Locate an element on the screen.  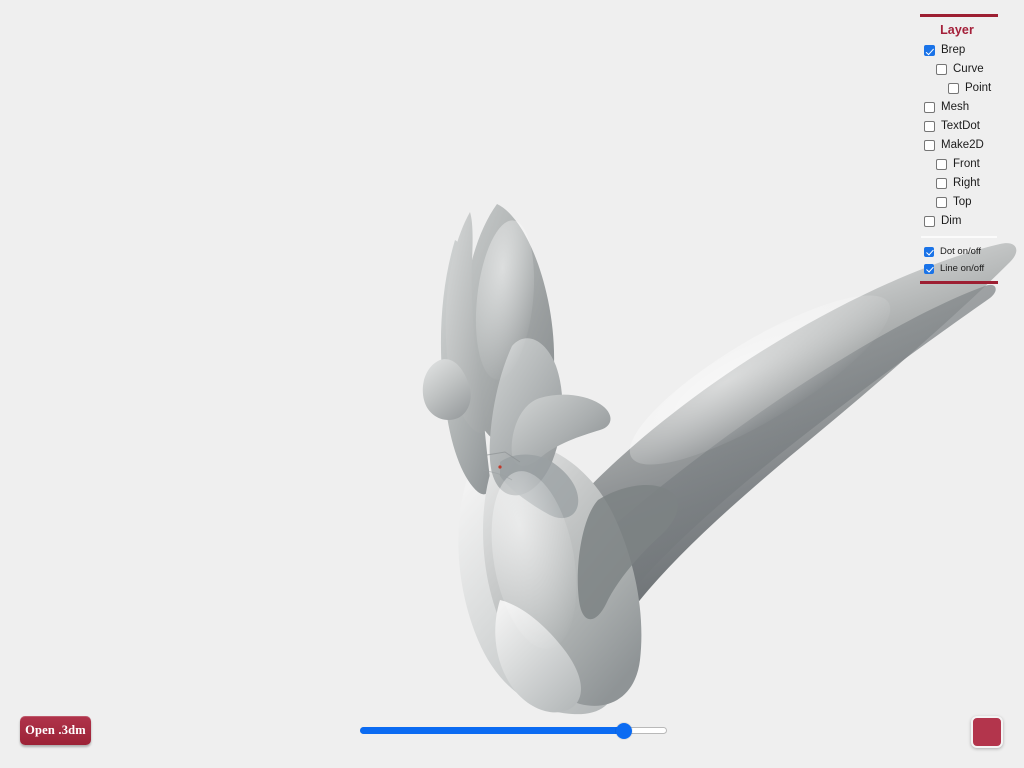
layer-row-point: Point is located at coordinates (964, 88).